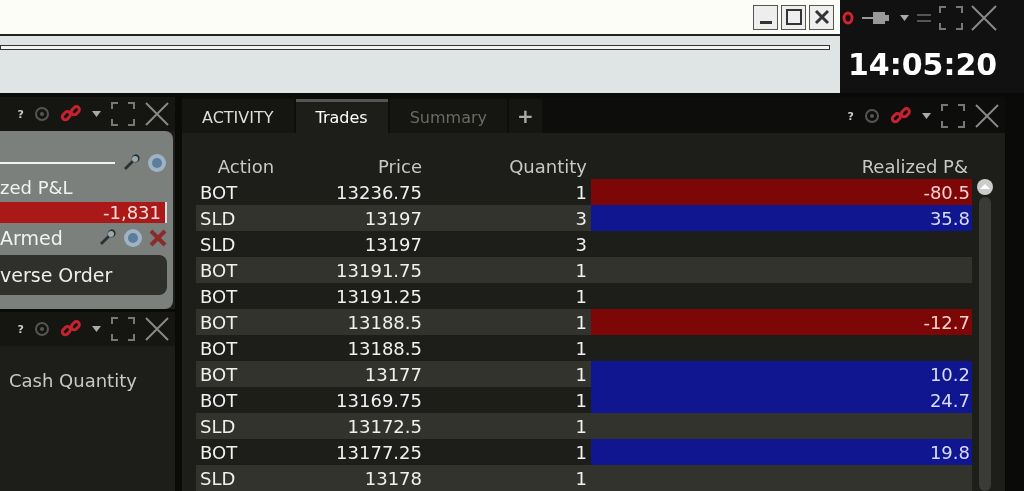 This screenshot has width=1024, height=491. What do you see at coordinates (32, 238) in the screenshot?
I see `armed-label: Armed` at bounding box center [32, 238].